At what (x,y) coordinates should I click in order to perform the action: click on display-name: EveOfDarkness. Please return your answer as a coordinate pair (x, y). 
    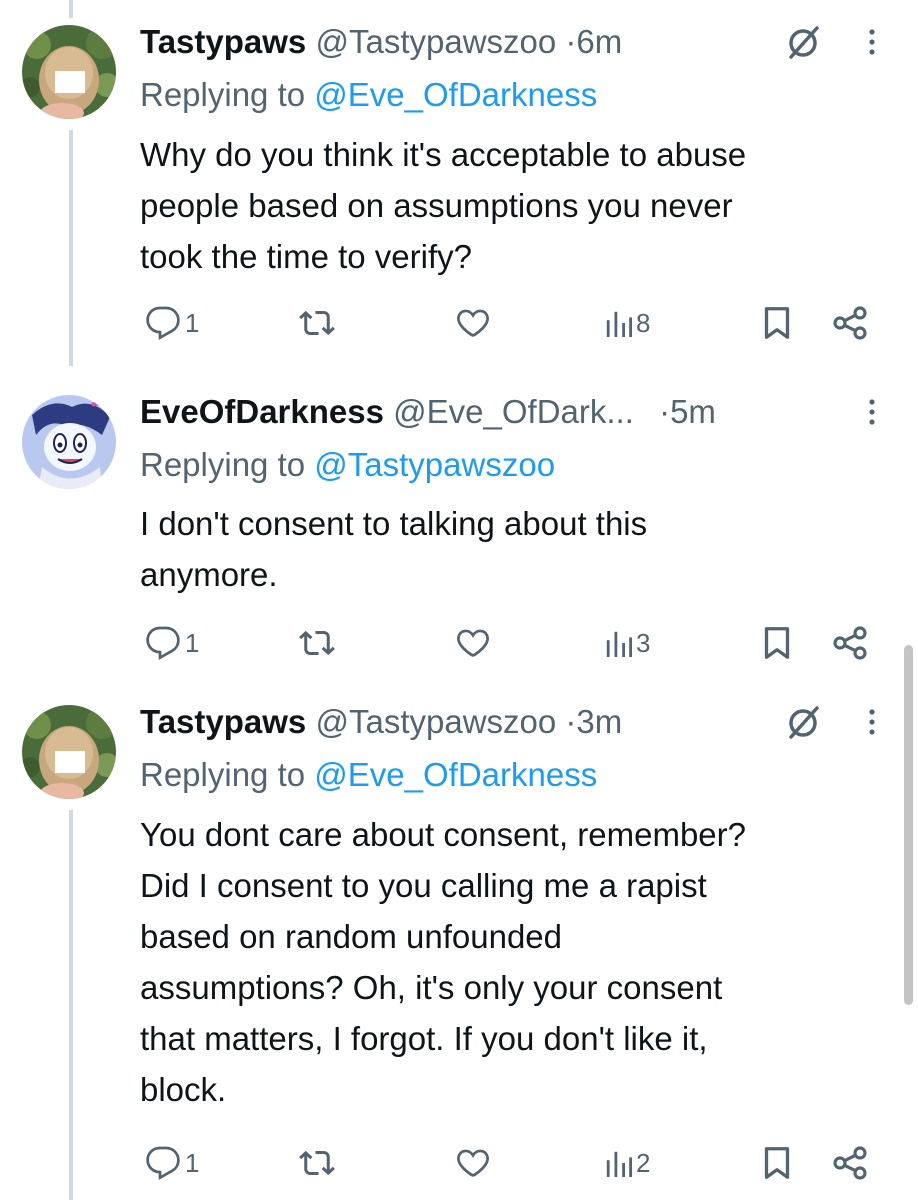
    Looking at the image, I should click on (262, 411).